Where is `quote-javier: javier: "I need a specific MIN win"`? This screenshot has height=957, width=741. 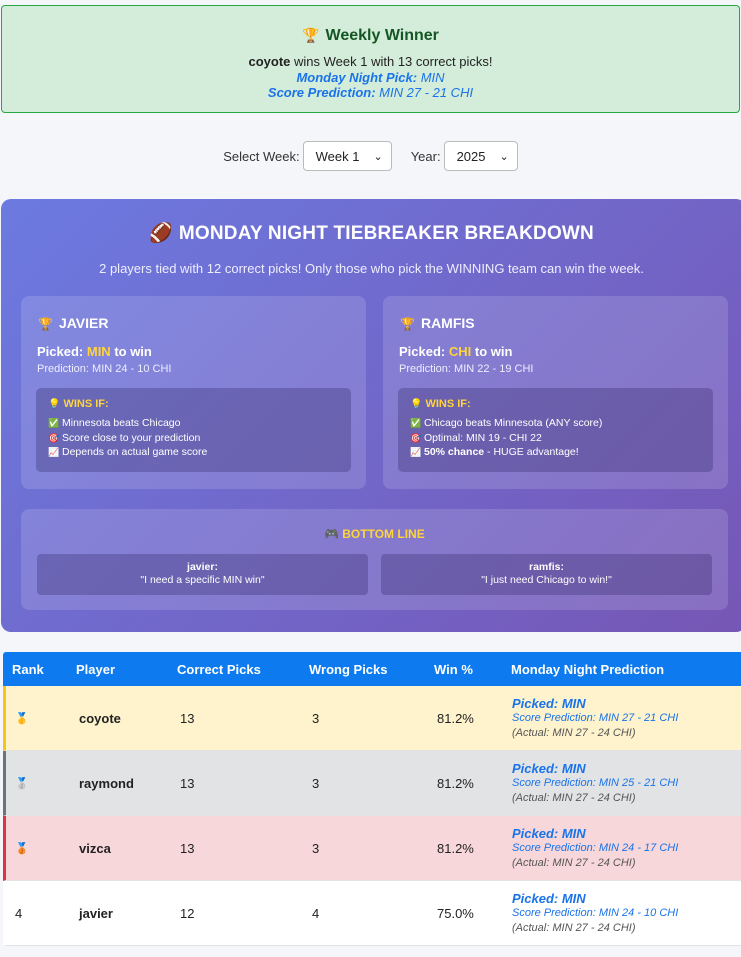
quote-javier: javier: "I need a specific MIN win" is located at coordinates (202, 574).